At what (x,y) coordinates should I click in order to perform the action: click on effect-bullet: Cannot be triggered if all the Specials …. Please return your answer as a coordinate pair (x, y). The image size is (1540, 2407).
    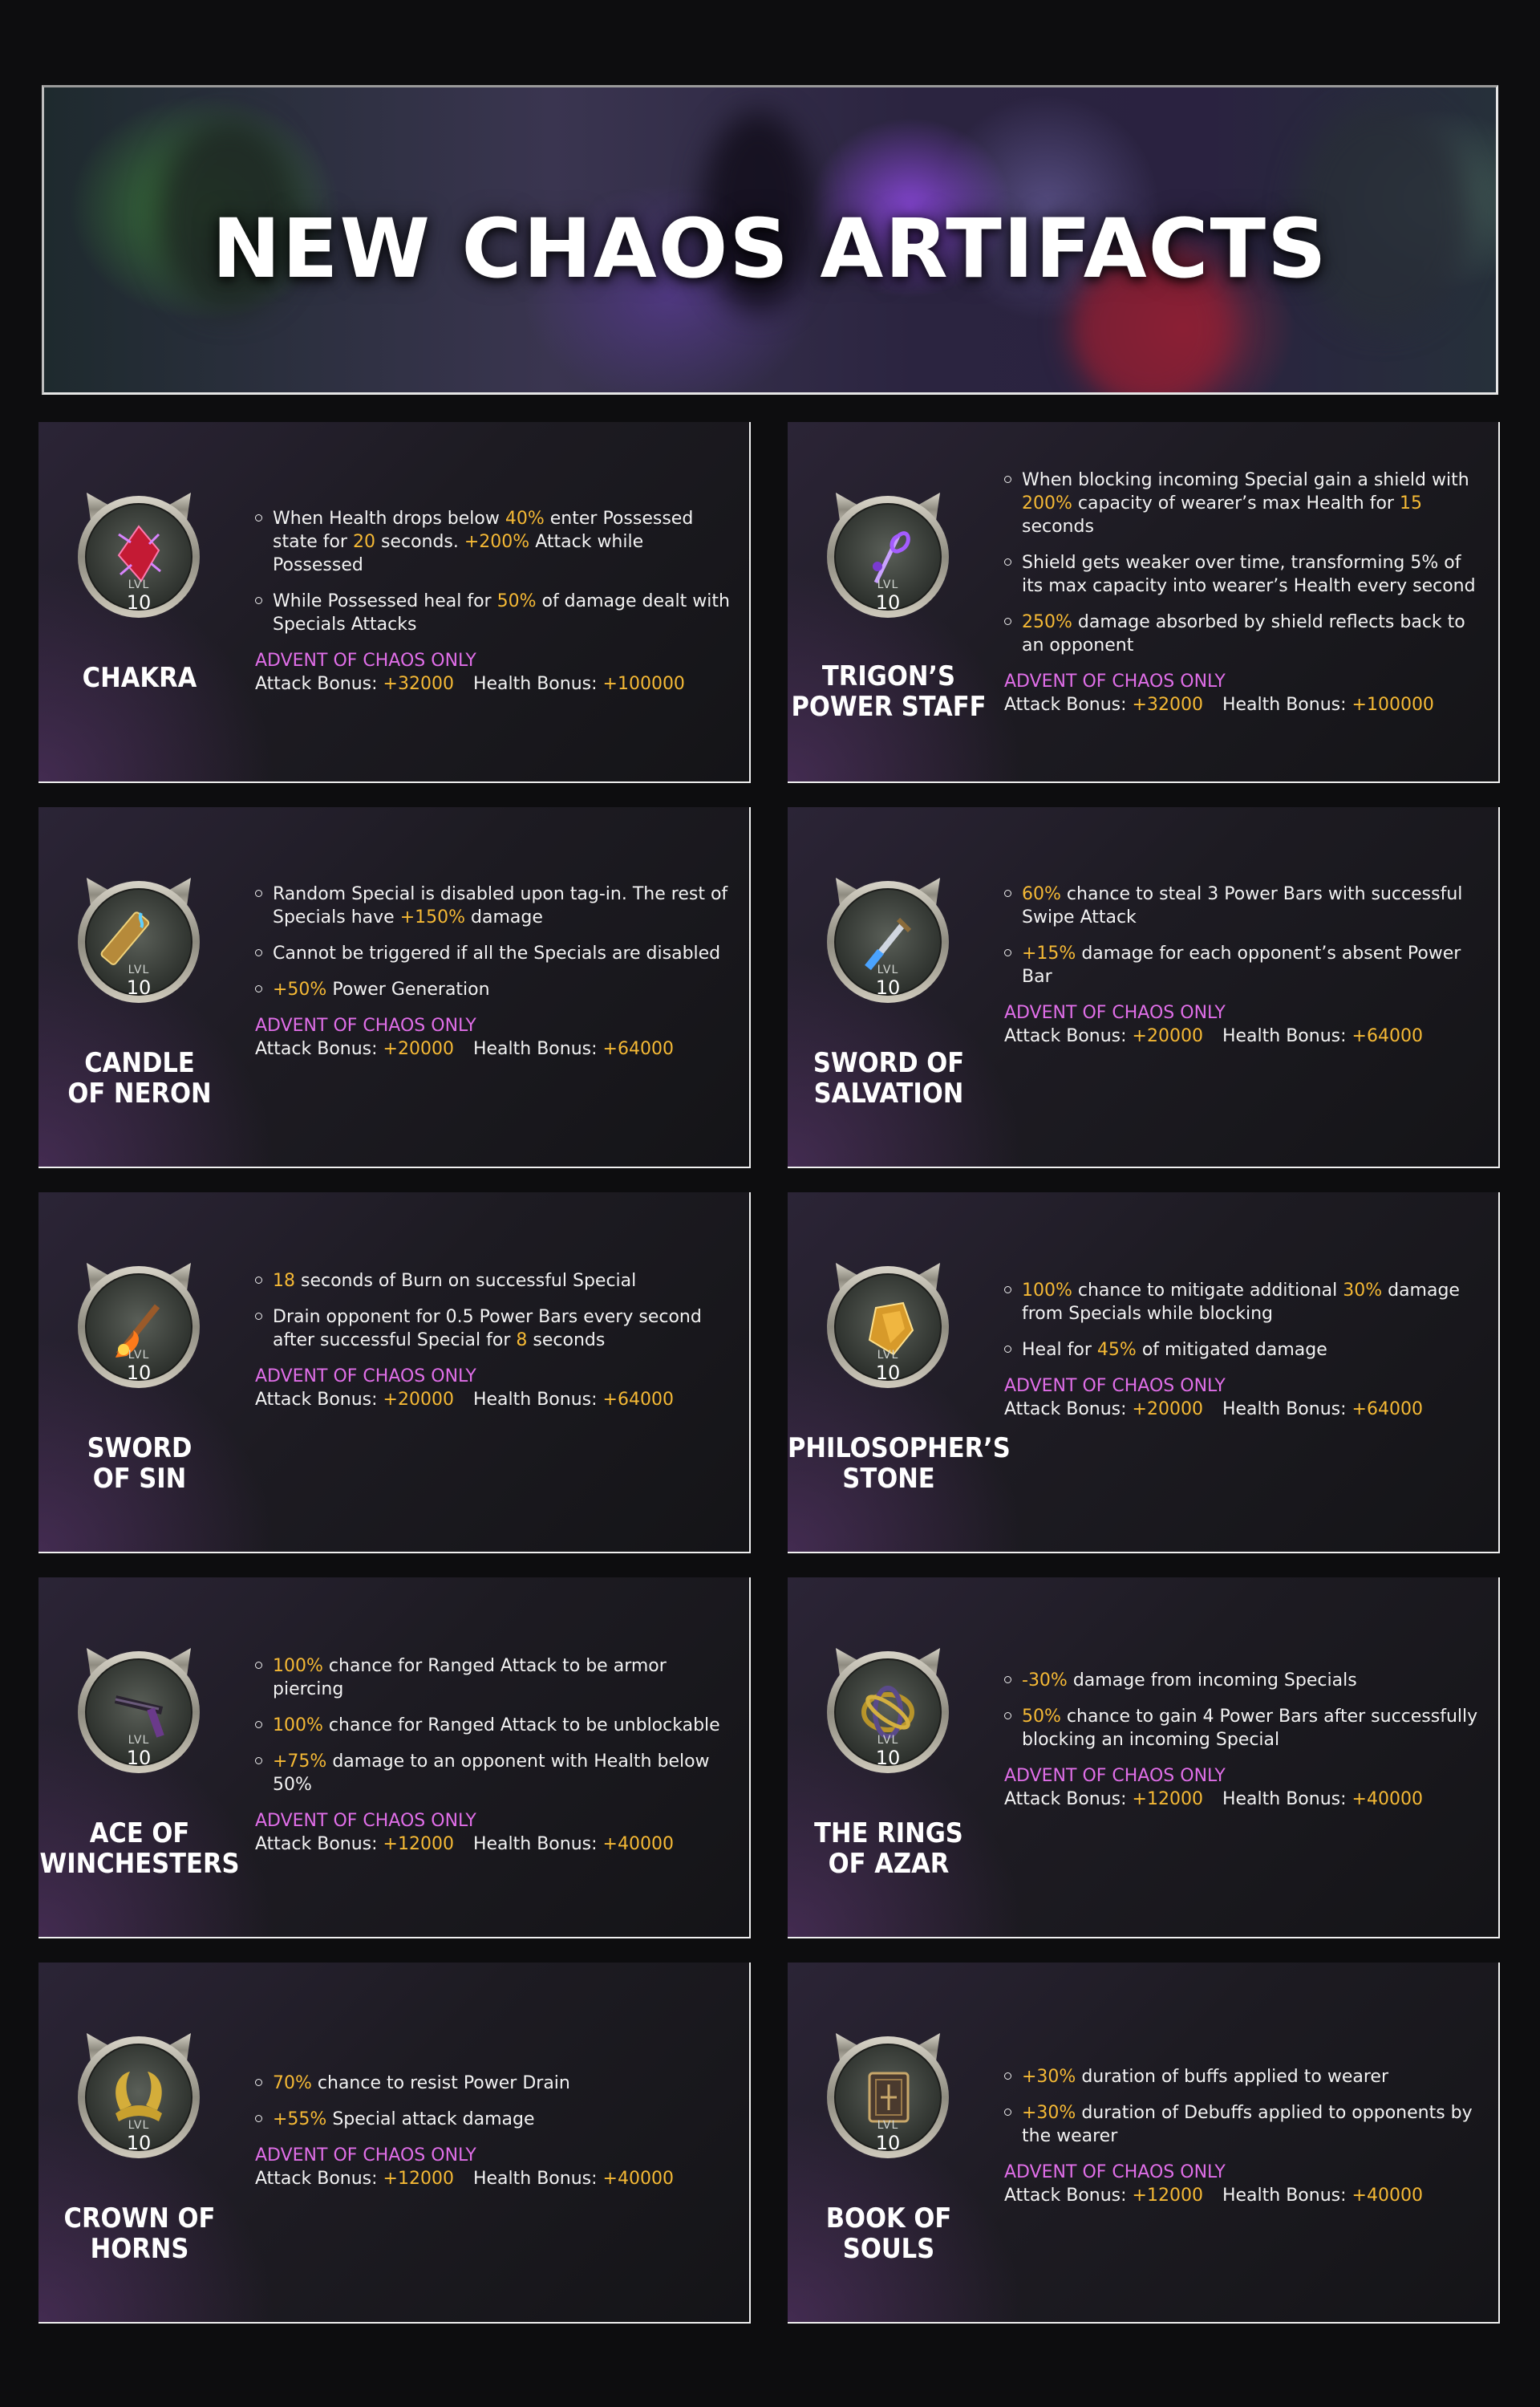
    Looking at the image, I should click on (495, 954).